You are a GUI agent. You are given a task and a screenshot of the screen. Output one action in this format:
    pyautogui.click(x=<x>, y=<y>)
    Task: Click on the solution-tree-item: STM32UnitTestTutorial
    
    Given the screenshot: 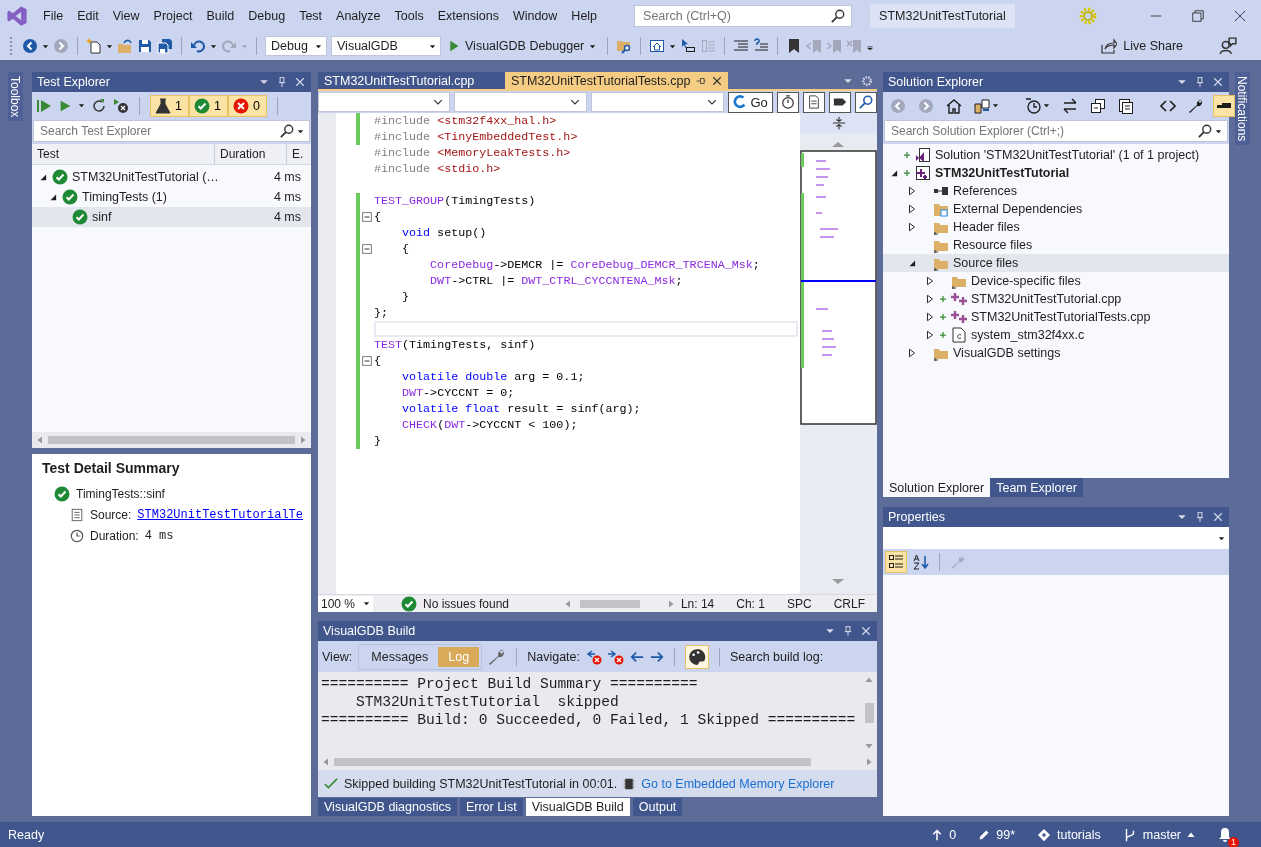 What is the action you would take?
    pyautogui.click(x=1056, y=173)
    